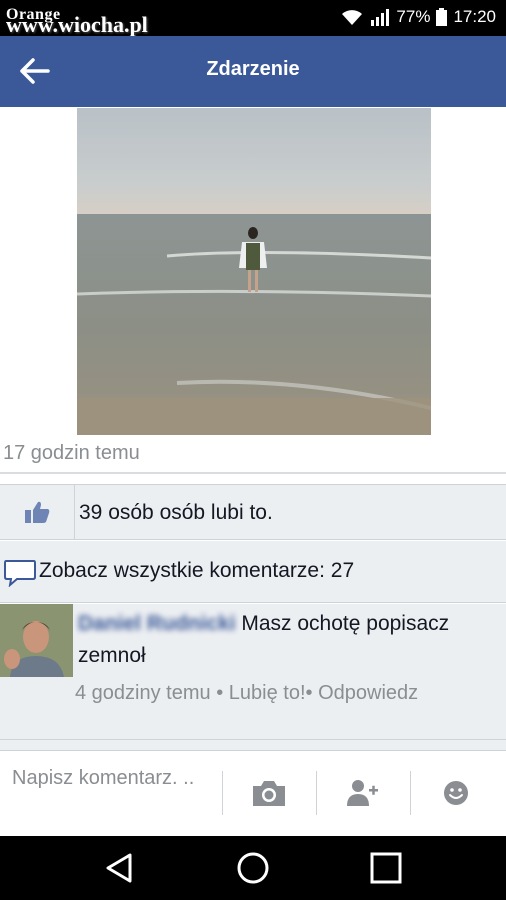  What do you see at coordinates (413, 16) in the screenshot?
I see `battery-percent: 77%` at bounding box center [413, 16].